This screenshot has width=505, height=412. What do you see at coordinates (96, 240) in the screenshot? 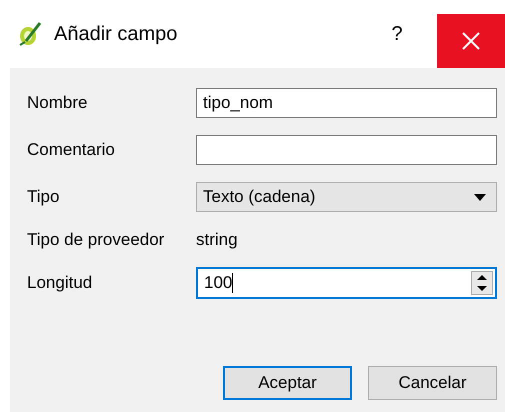
I see `field-label: Tipo de proveedor` at bounding box center [96, 240].